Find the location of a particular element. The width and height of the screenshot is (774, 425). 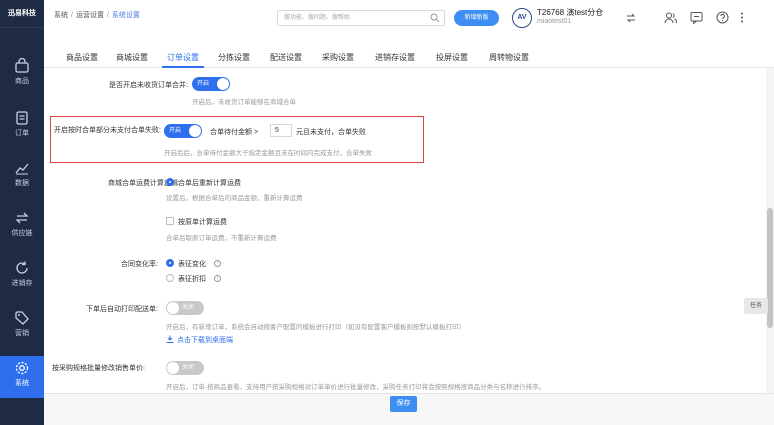

tab-goods-settings: 商品设置 is located at coordinates (82, 60).